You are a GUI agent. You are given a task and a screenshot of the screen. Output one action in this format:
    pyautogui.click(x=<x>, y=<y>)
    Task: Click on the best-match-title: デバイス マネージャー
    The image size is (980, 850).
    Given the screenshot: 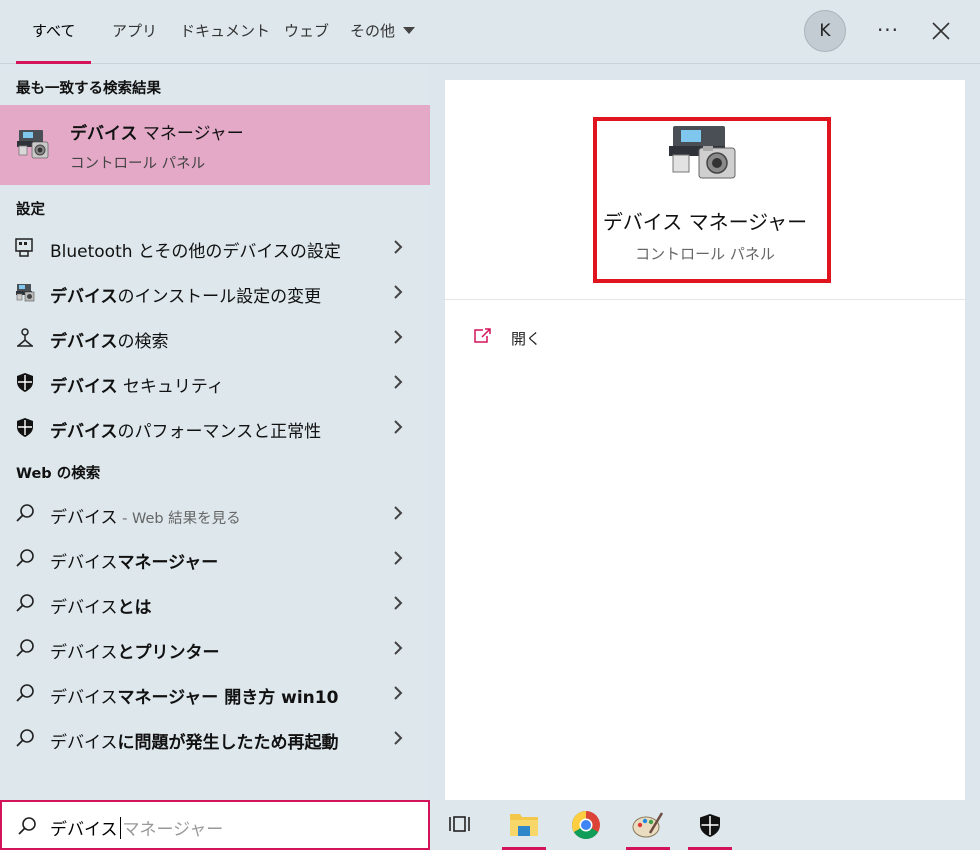 What is the action you would take?
    pyautogui.click(x=157, y=131)
    